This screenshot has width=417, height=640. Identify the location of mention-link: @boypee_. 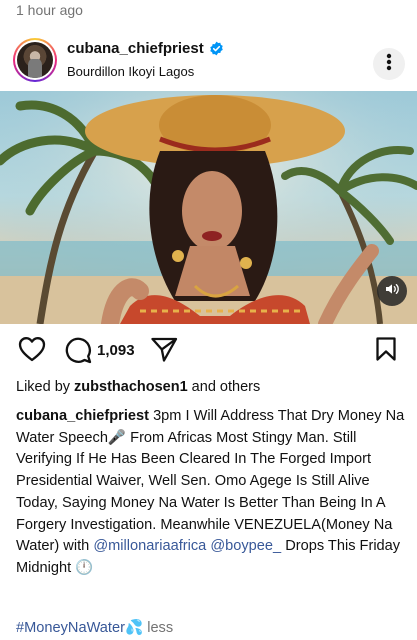
(245, 546).